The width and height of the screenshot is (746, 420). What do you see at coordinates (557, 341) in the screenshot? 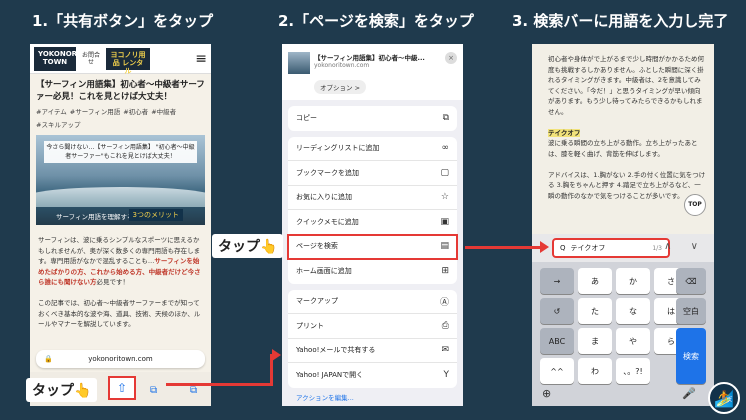
I see `keyboard-key: ABC` at bounding box center [557, 341].